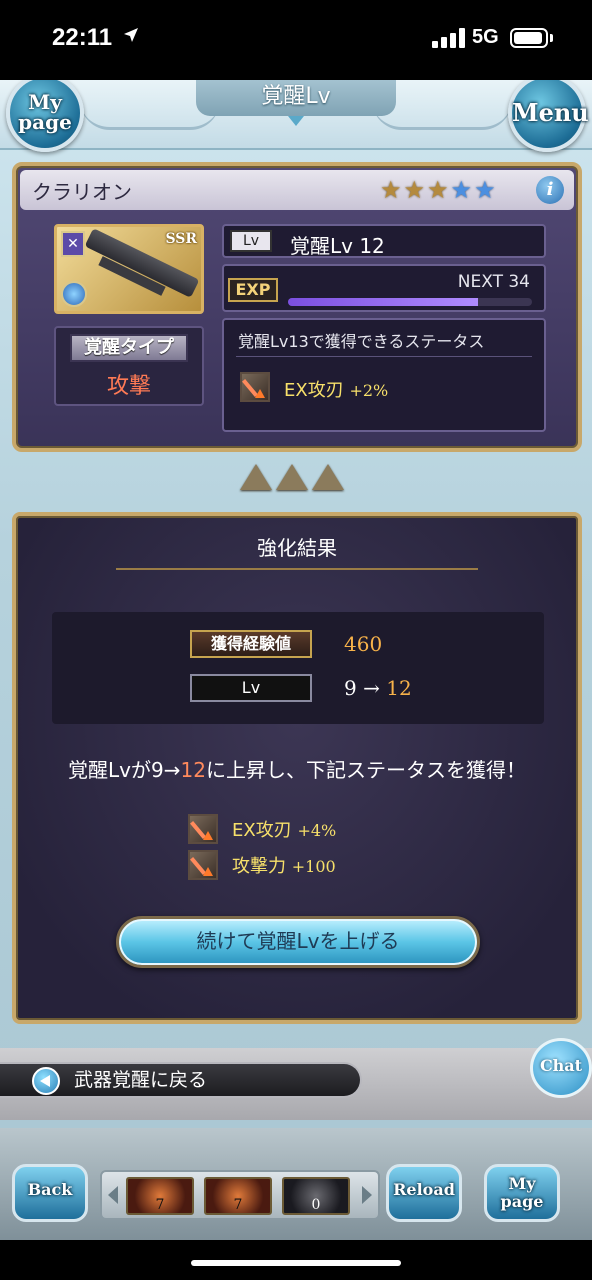  I want to click on result-title: 強化結果, so click(297, 548).